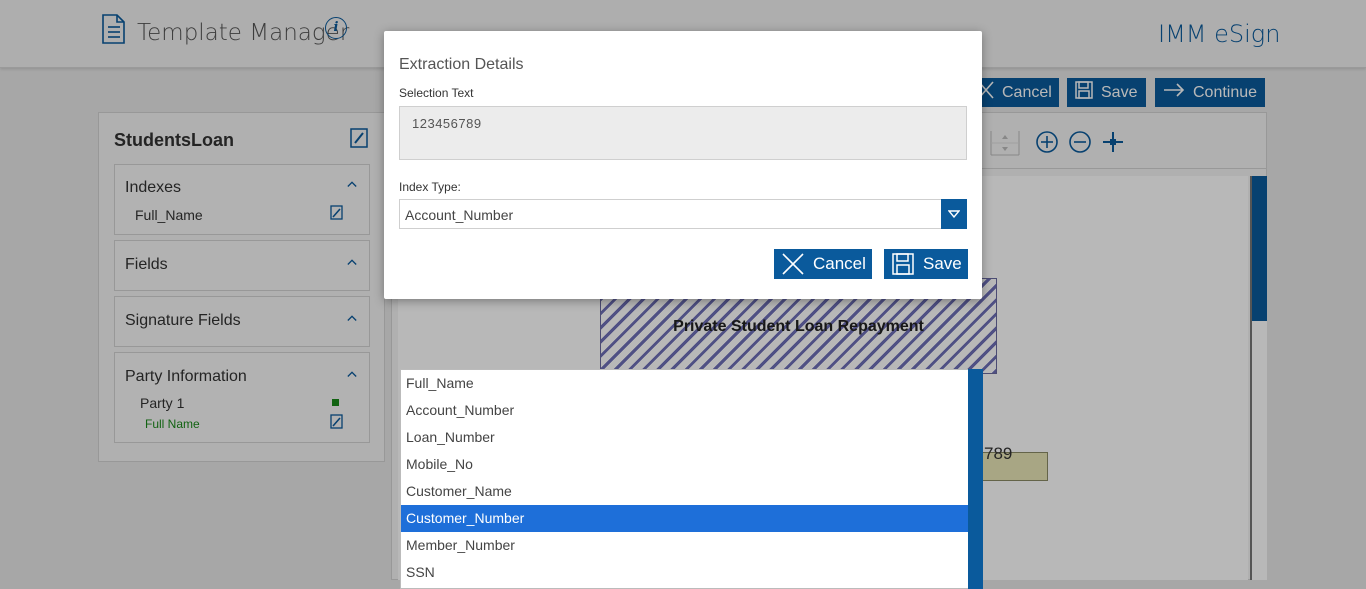 The image size is (1366, 589). Describe the element at coordinates (684, 572) in the screenshot. I see `option-ssn: SSN` at that location.